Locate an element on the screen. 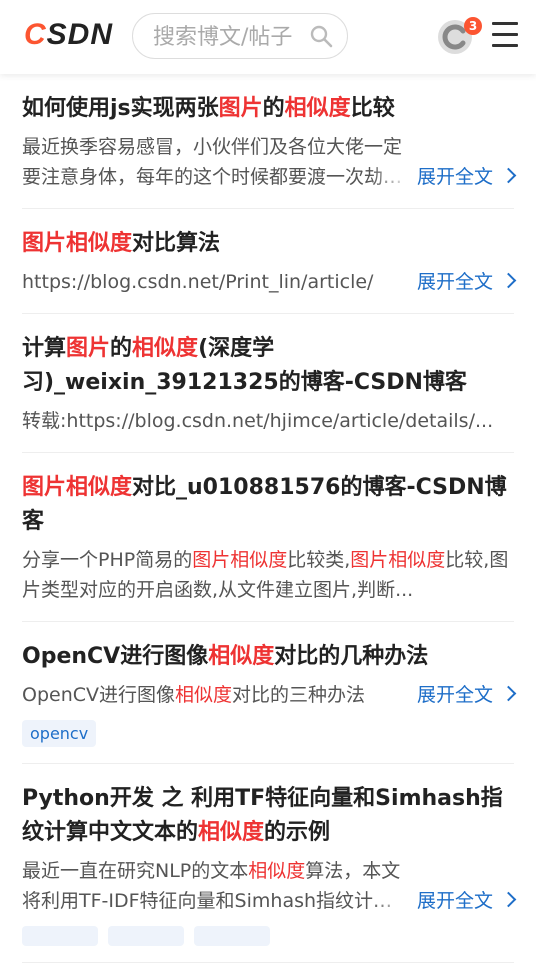 The height and width of the screenshot is (963, 536). article-description: https://blog.csdn.net/Print_lin/article/ is located at coordinates (216, 282).